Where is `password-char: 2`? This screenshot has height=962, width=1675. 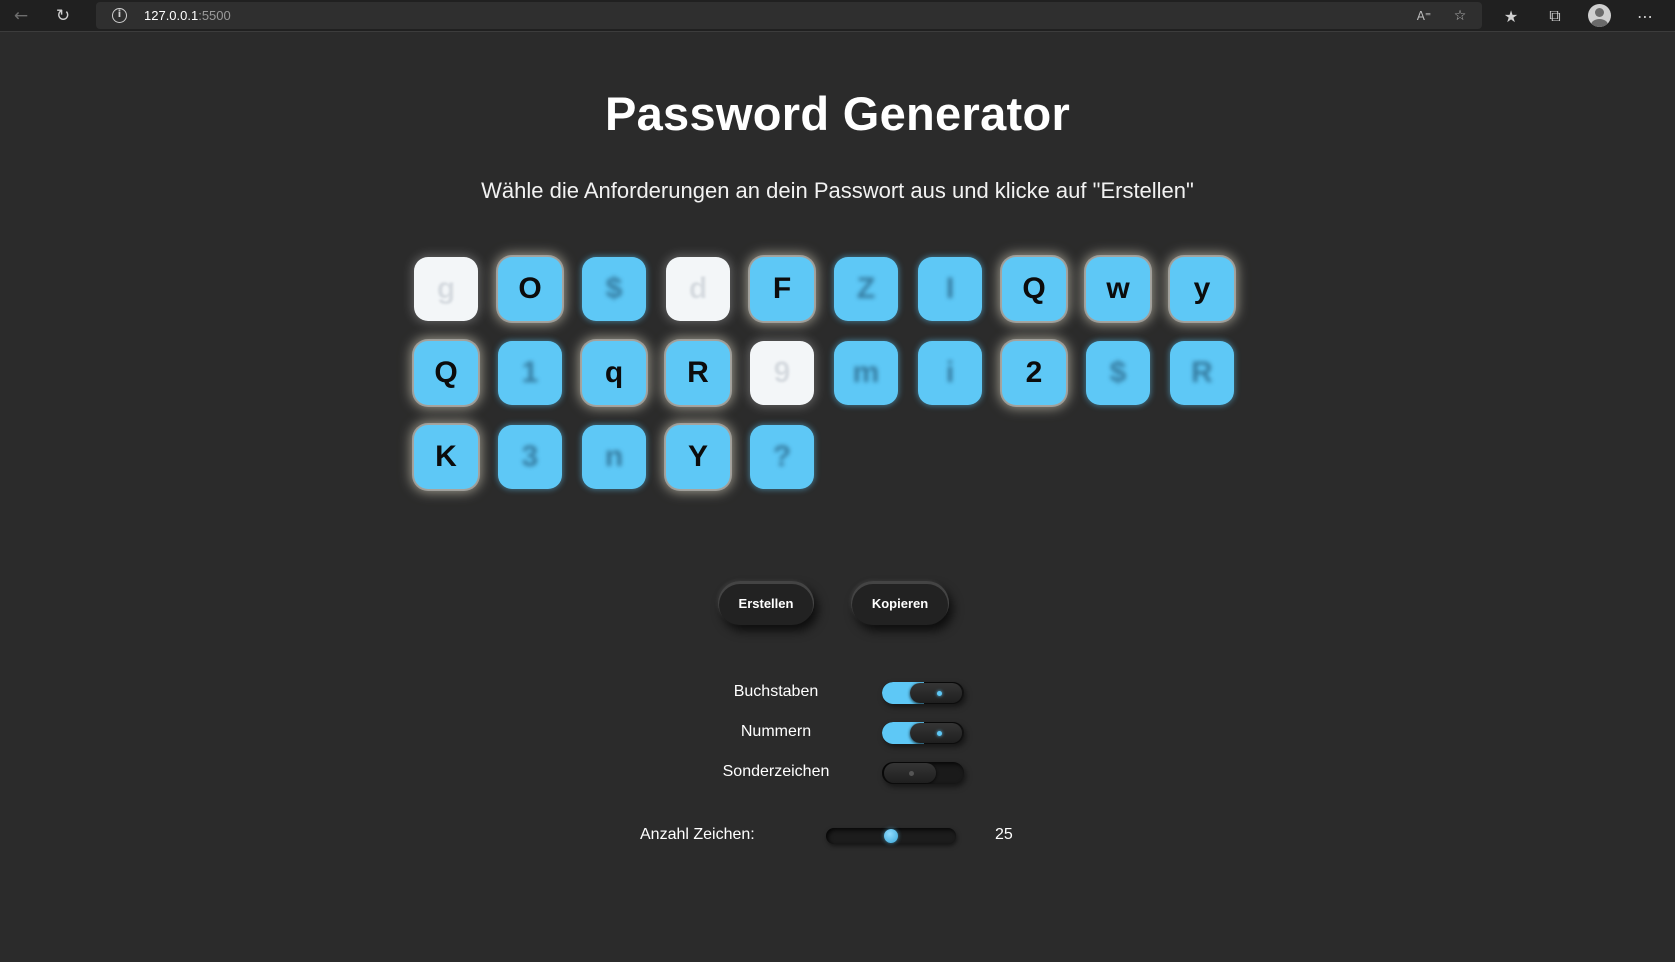
password-char: 2 is located at coordinates (1034, 372).